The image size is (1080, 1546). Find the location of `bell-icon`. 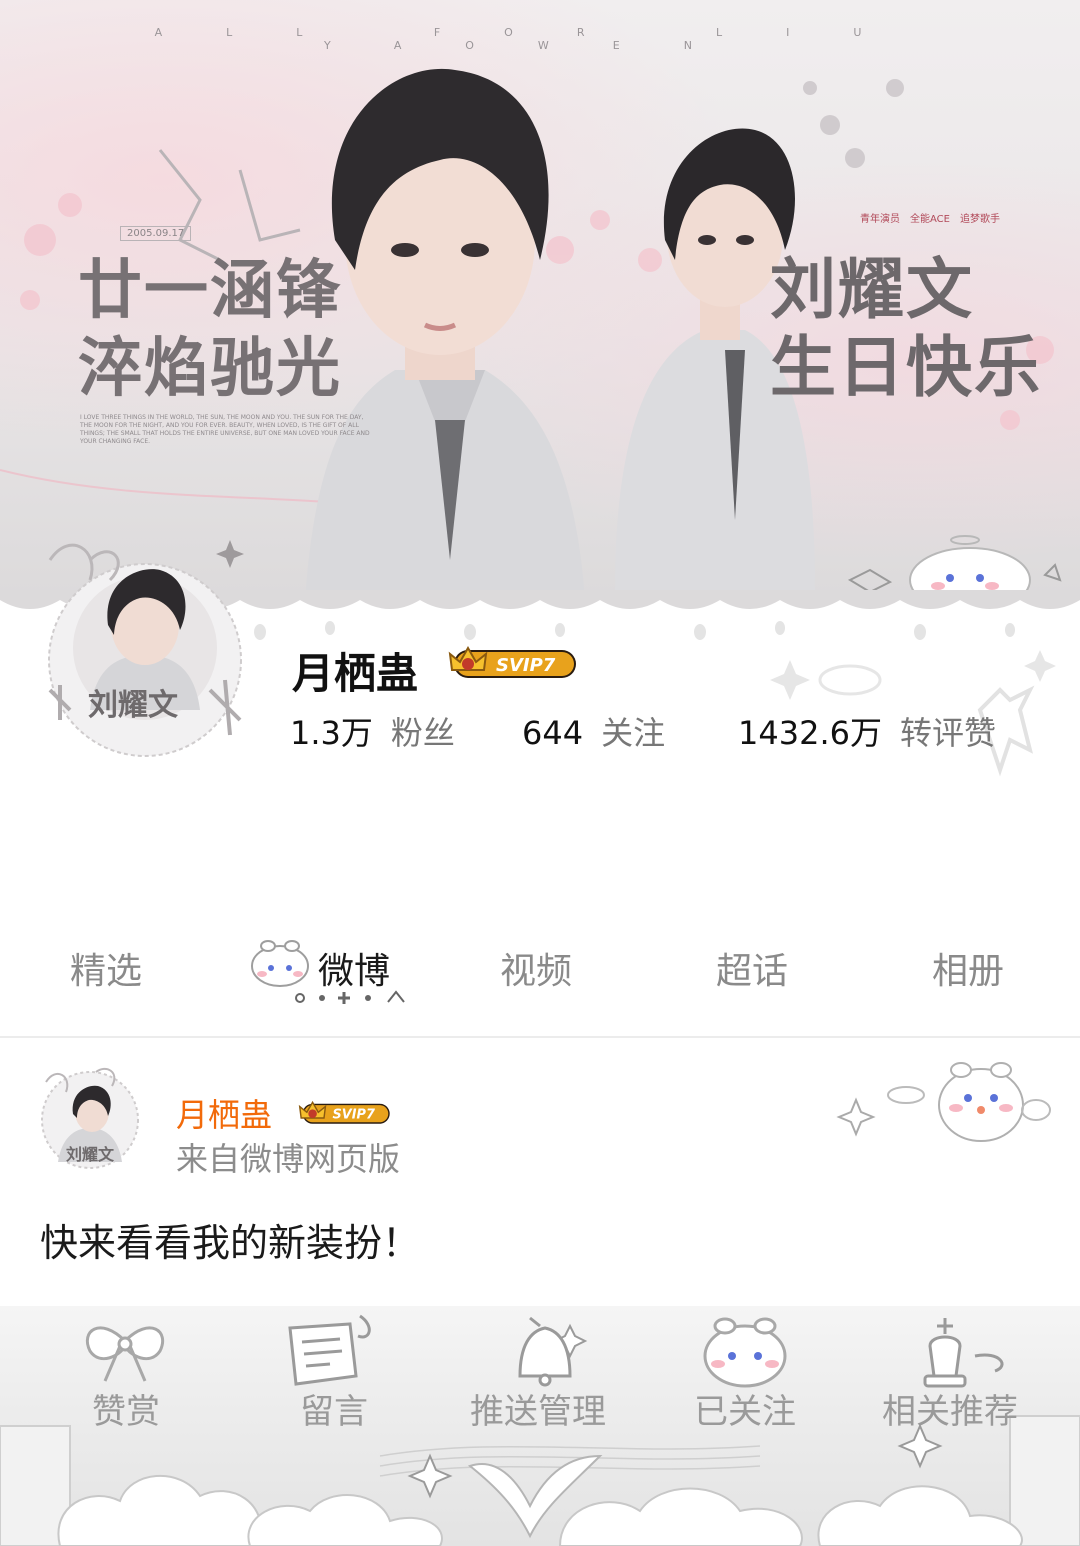

bell-icon is located at coordinates (545, 1351).